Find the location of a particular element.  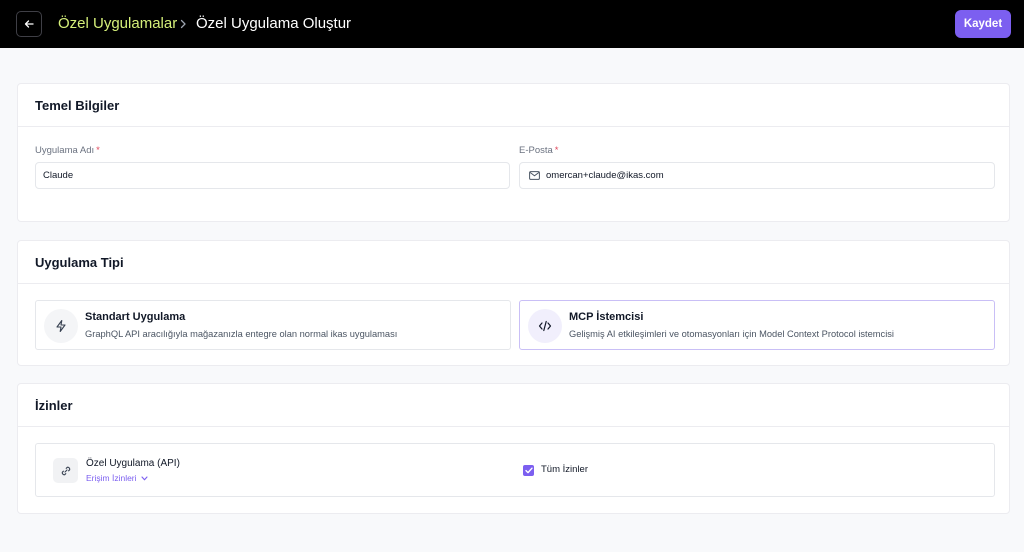

access-permissions-link: Erişim İzinleri is located at coordinates (117, 478).